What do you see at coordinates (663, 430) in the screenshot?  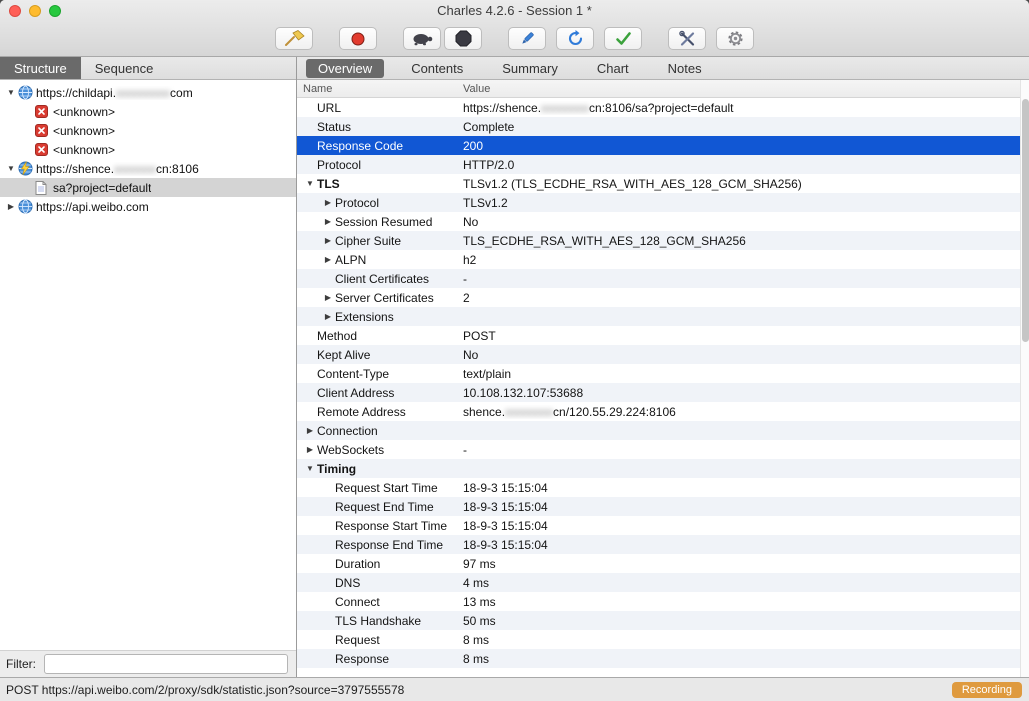 I see `table-row: ▶ Connection` at bounding box center [663, 430].